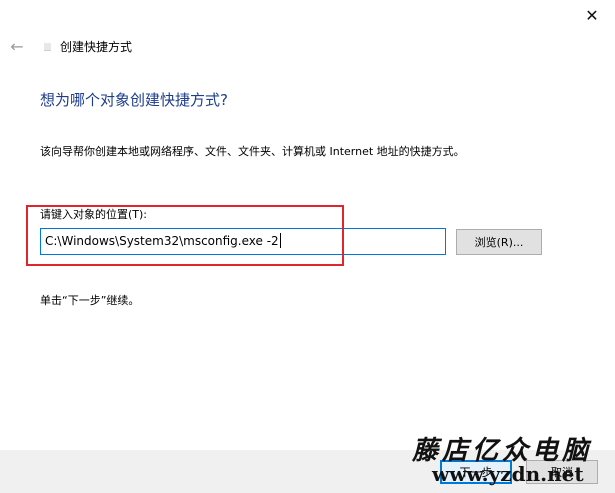 The image size is (615, 493). What do you see at coordinates (508, 474) in the screenshot?
I see `watermark-url: www.yzdn.net` at bounding box center [508, 474].